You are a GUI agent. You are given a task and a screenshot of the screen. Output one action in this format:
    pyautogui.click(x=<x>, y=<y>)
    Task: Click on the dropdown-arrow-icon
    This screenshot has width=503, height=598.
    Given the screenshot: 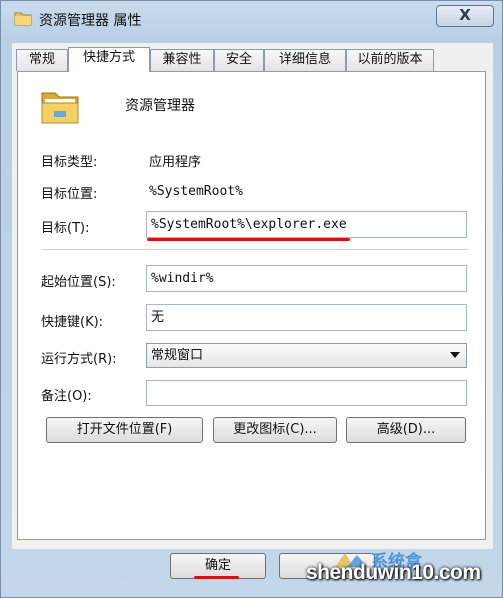 What is the action you would take?
    pyautogui.click(x=455, y=355)
    